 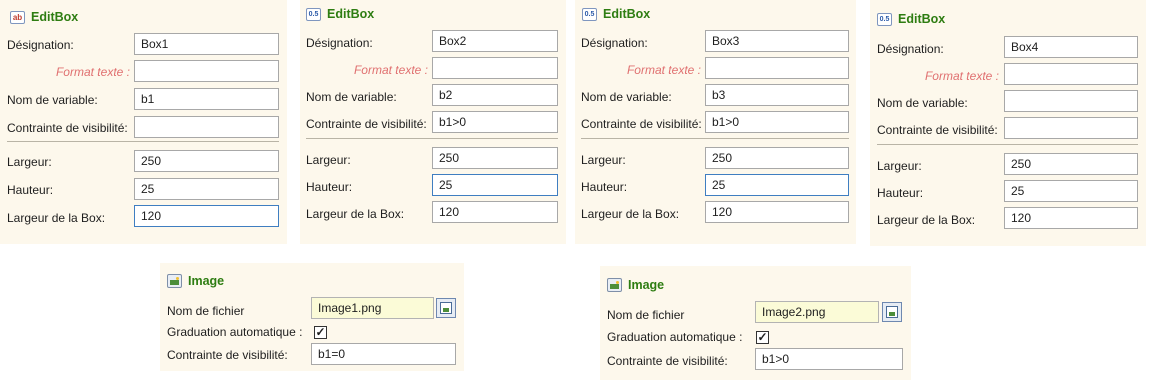 What do you see at coordinates (1071, 101) in the screenshot?
I see `variable-name-input` at bounding box center [1071, 101].